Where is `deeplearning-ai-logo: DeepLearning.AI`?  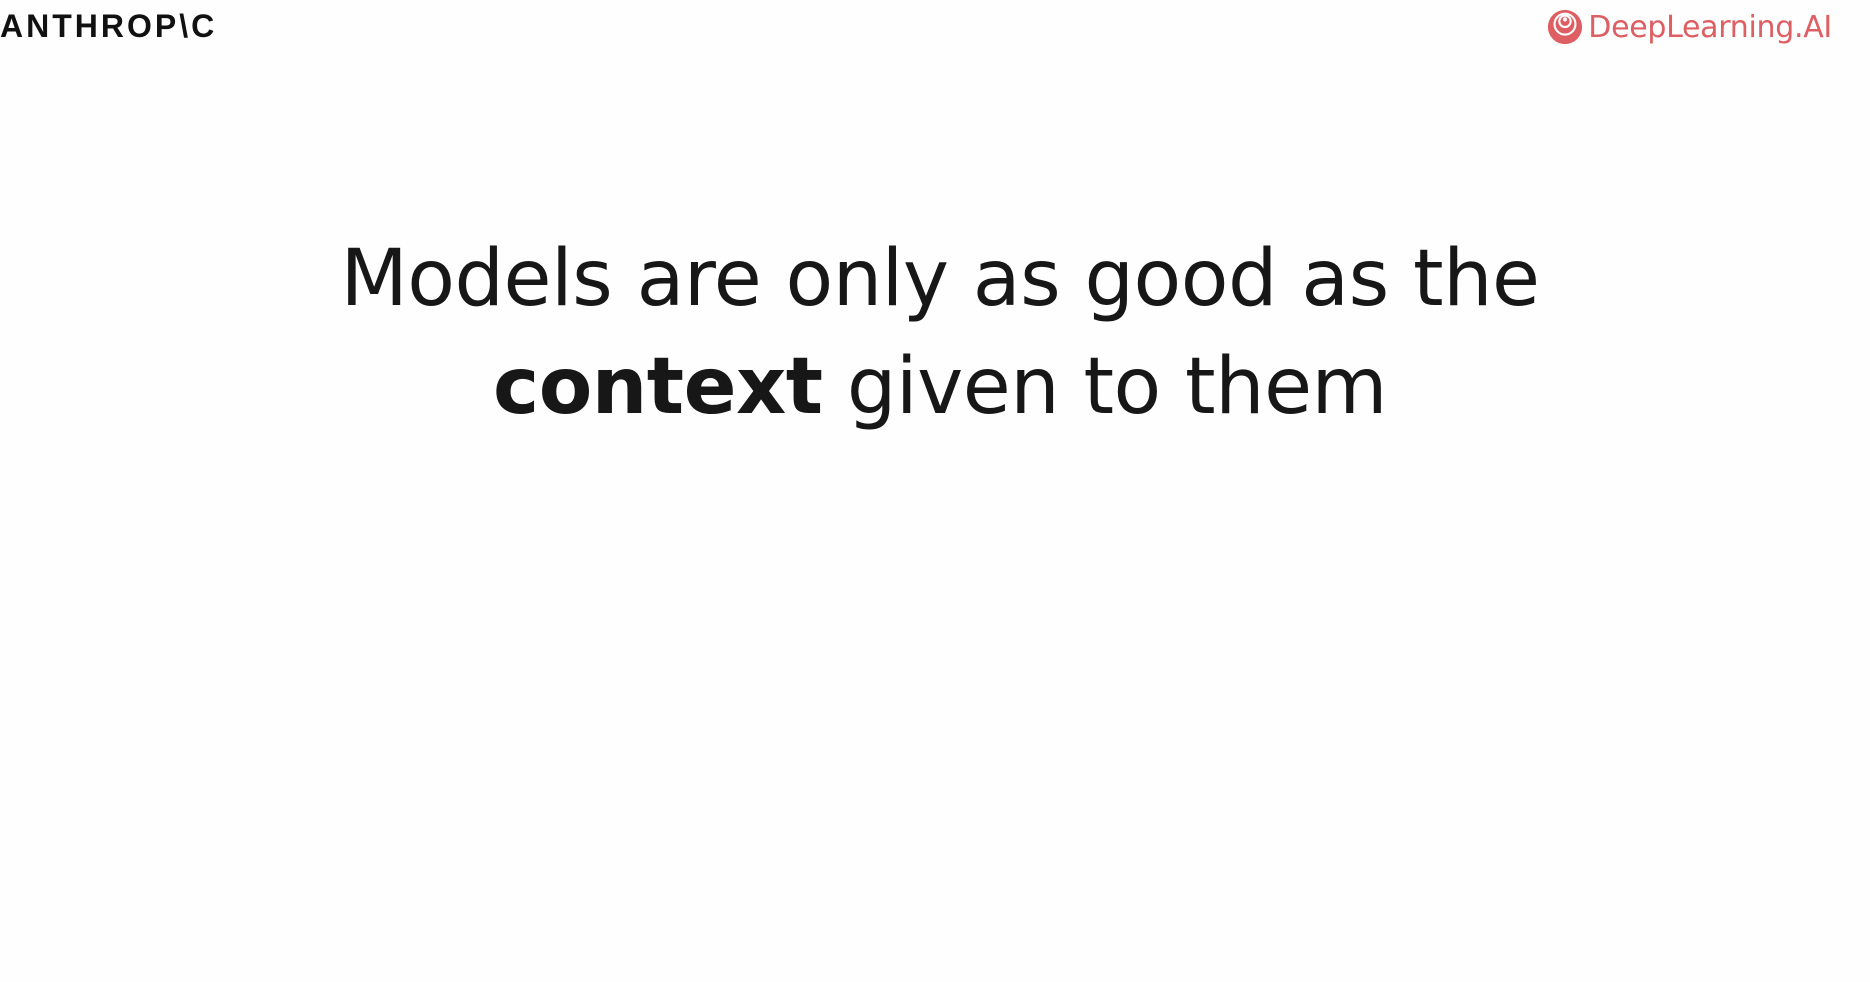 deeplearning-ai-logo: DeepLearning.AI is located at coordinates (1689, 27).